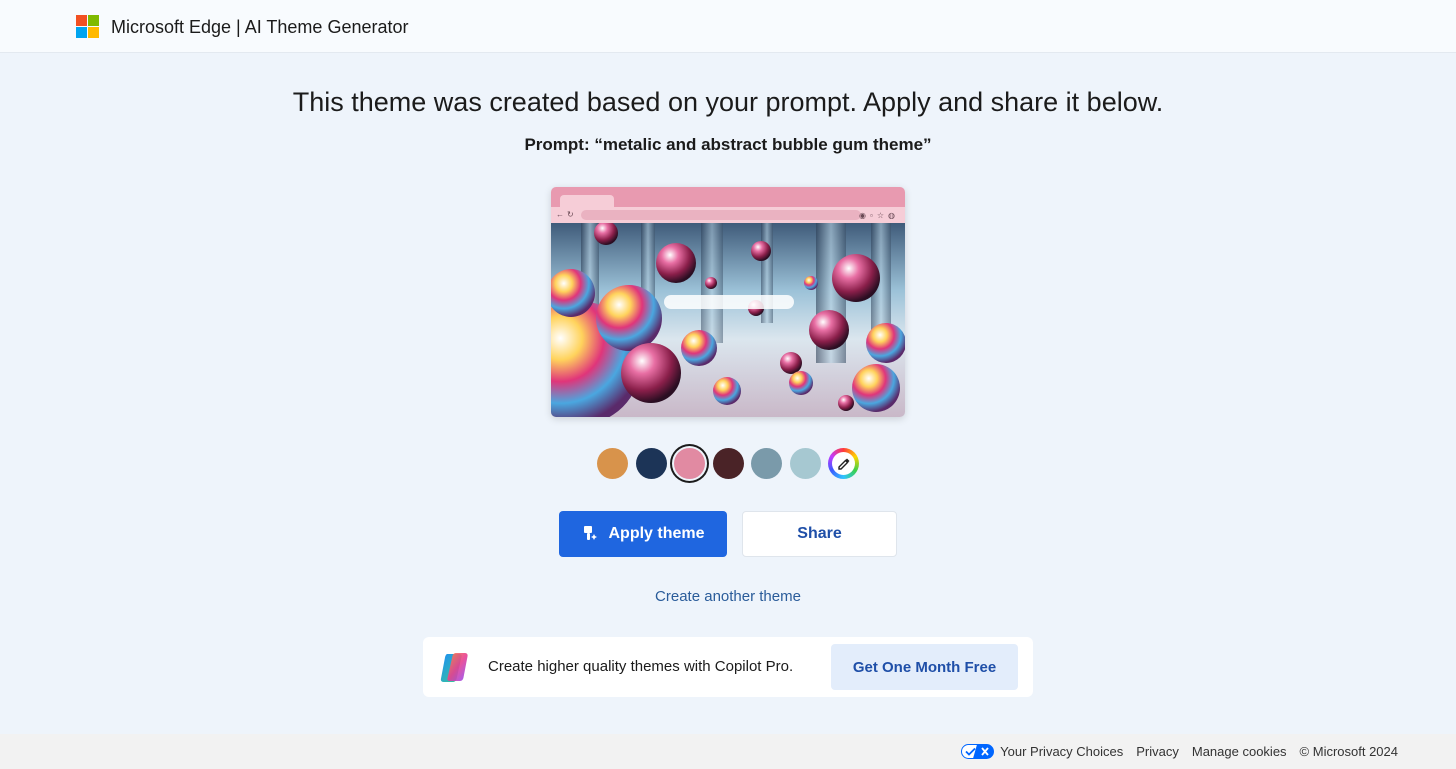  What do you see at coordinates (1348, 751) in the screenshot?
I see `copyright-text: © Microsoft 2024` at bounding box center [1348, 751].